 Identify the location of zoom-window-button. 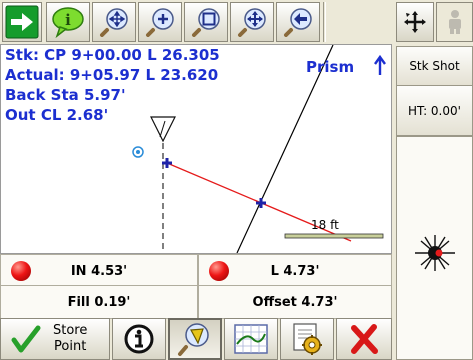
(206, 22).